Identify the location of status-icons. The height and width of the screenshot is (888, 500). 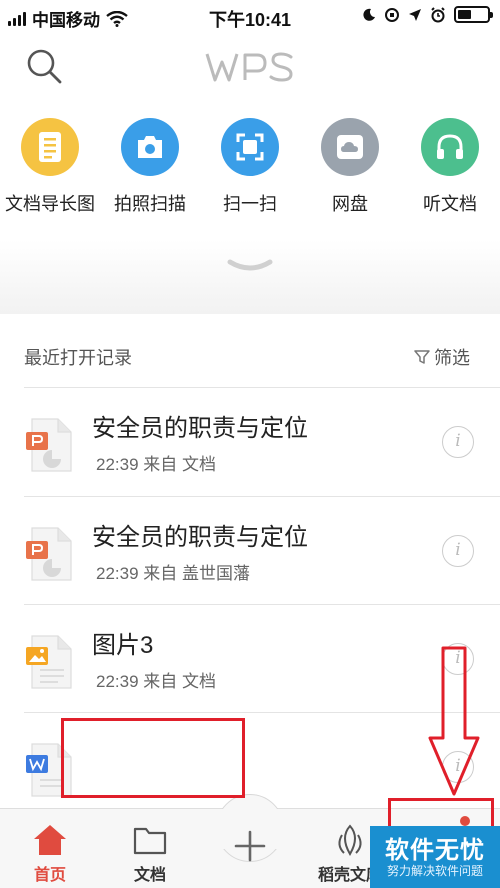
(427, 14).